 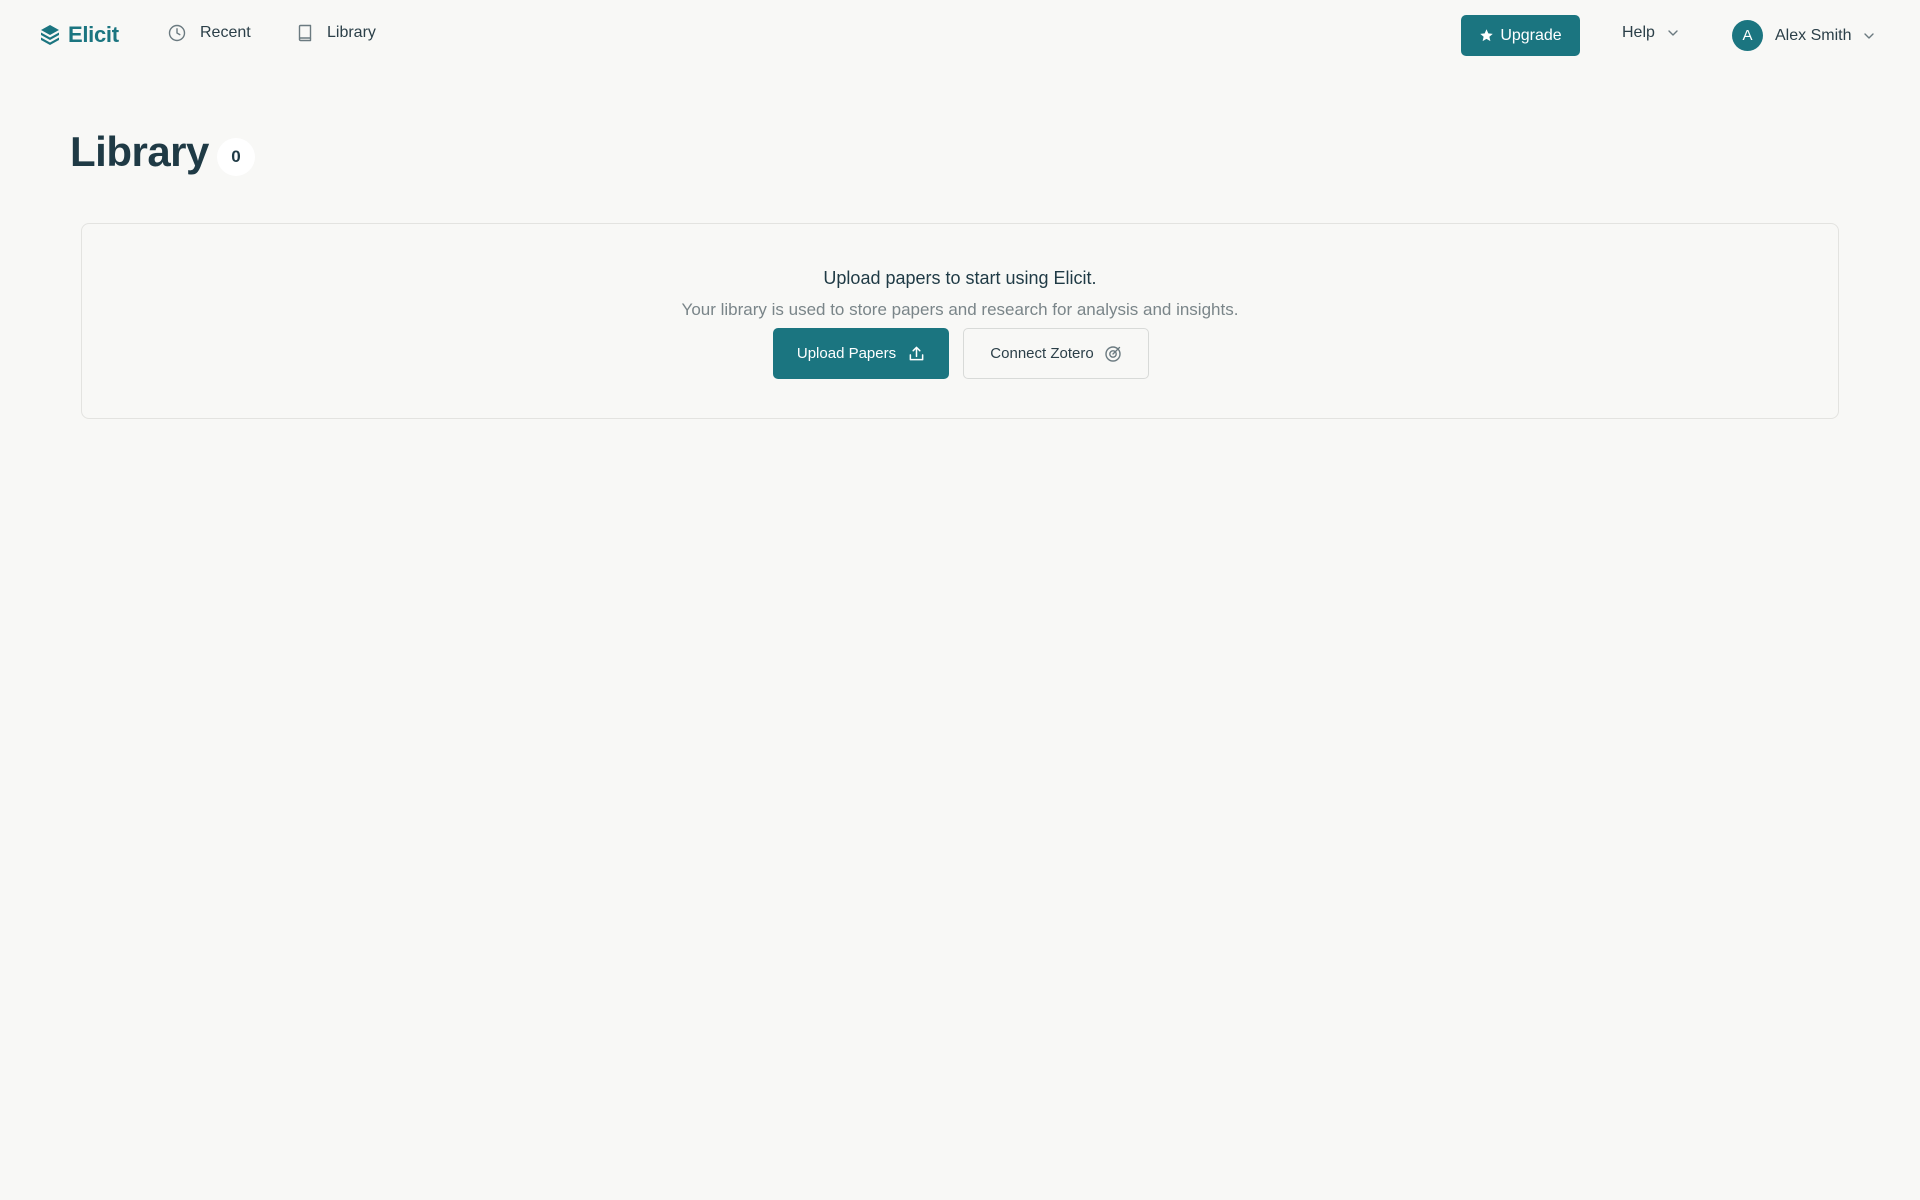 What do you see at coordinates (1531, 35) in the screenshot?
I see `upgrade-label: Upgrade` at bounding box center [1531, 35].